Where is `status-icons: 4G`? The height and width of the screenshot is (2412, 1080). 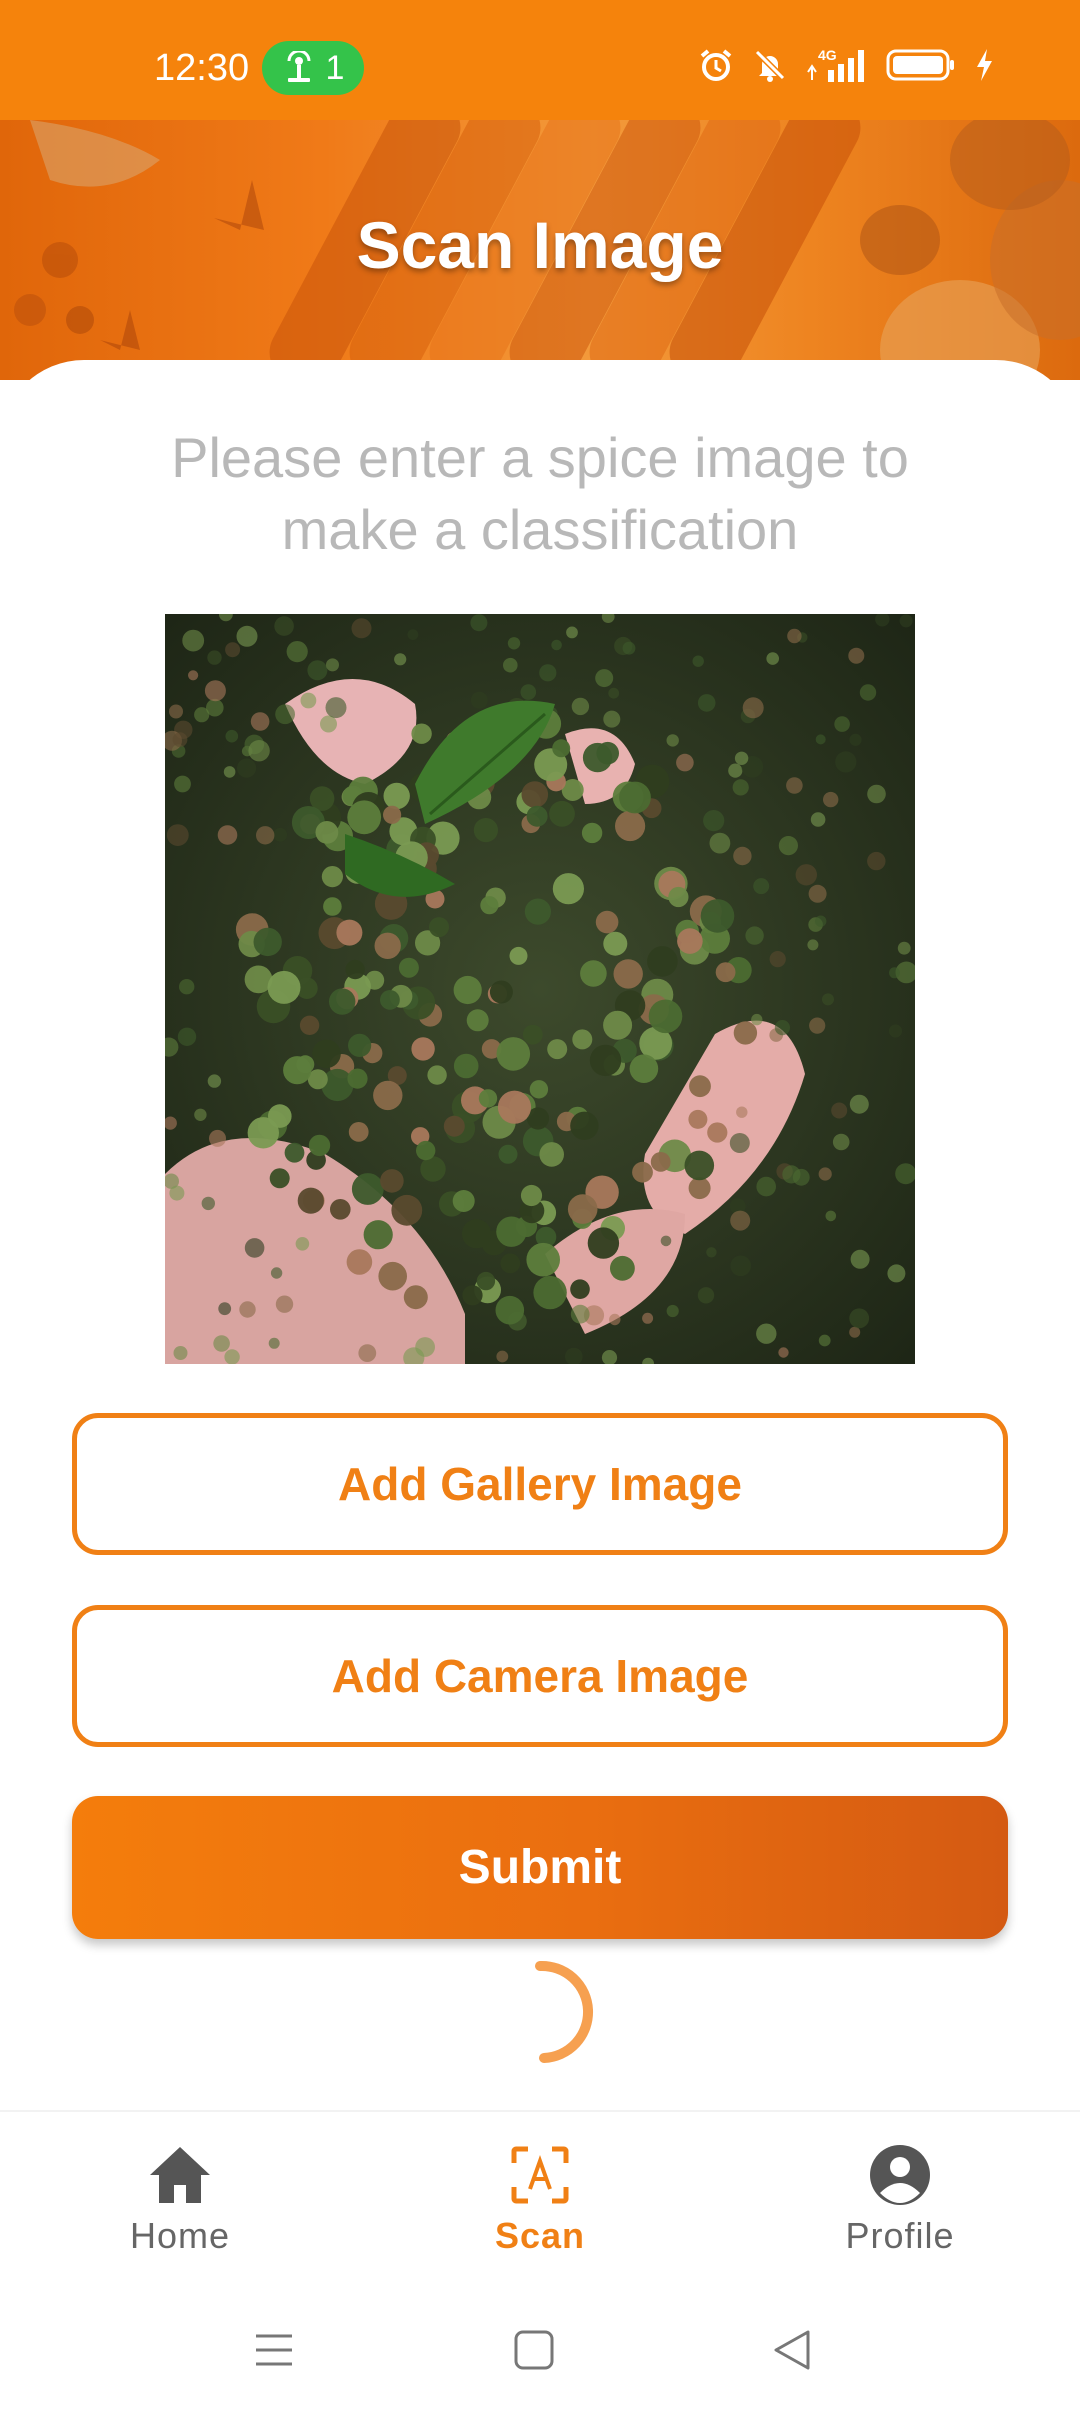 status-icons: 4G is located at coordinates (846, 65).